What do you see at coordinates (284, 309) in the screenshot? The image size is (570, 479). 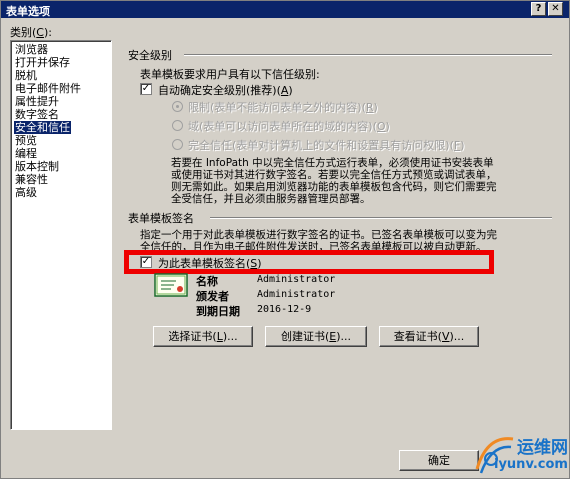 I see `cert-expiry-value: 2016-12-9` at bounding box center [284, 309].